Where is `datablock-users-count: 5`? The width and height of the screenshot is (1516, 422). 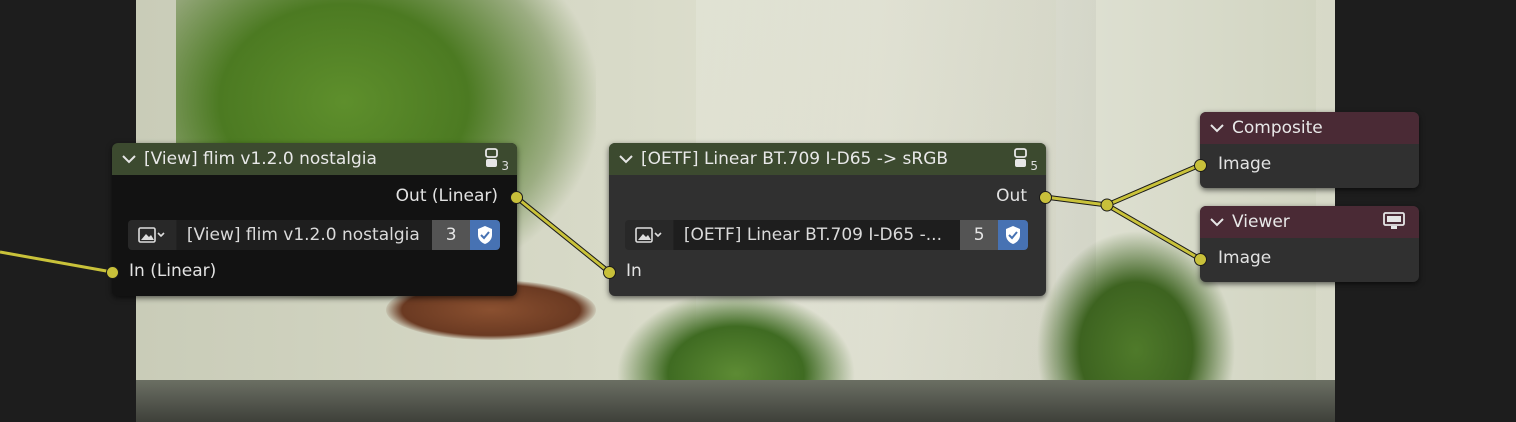 datablock-users-count: 5 is located at coordinates (979, 235).